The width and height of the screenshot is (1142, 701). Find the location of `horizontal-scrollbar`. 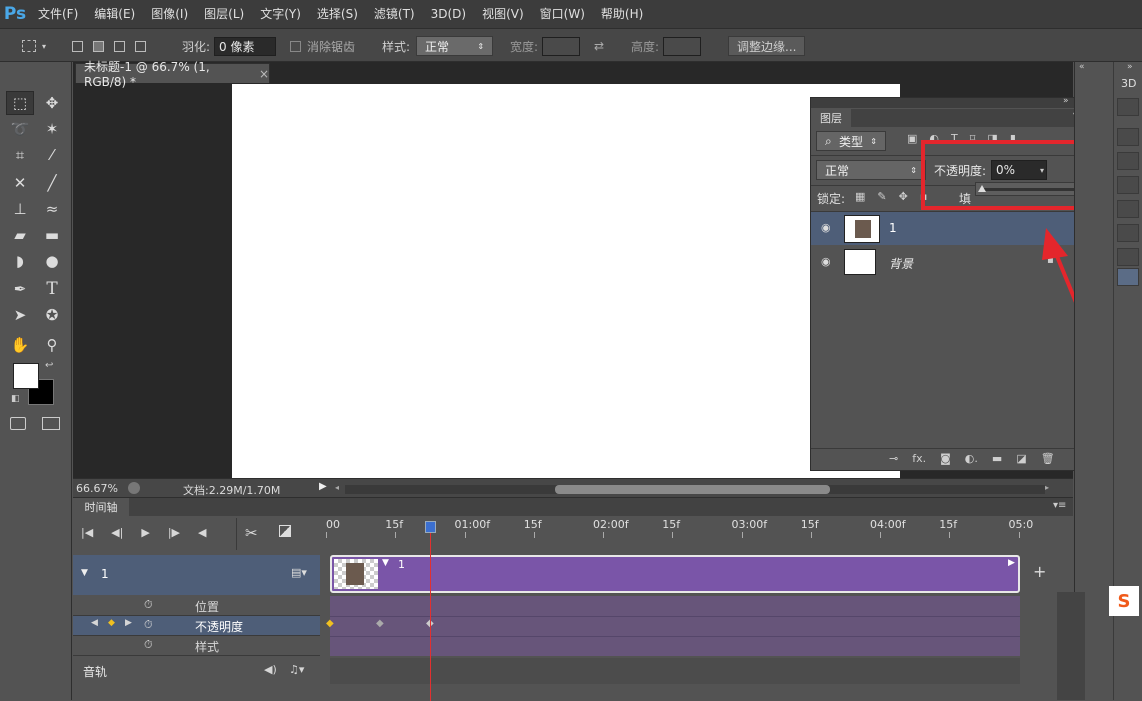

horizontal-scrollbar is located at coordinates (695, 489).